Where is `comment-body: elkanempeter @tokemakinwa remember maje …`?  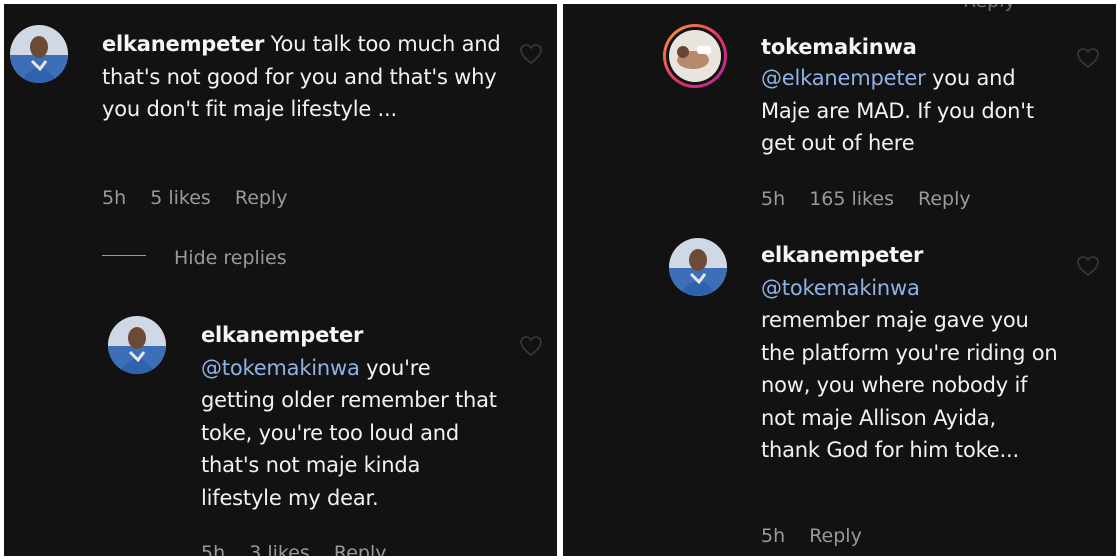
comment-body: elkanempeter @tokemakinwa remember maje … is located at coordinates (911, 353).